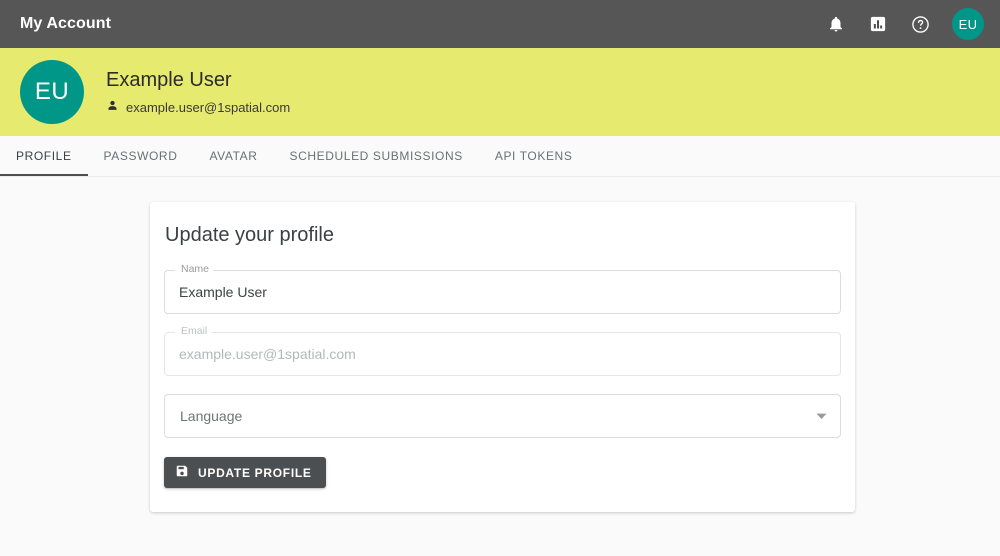  Describe the element at coordinates (194, 331) in the screenshot. I see `email-field-label: Email` at that location.